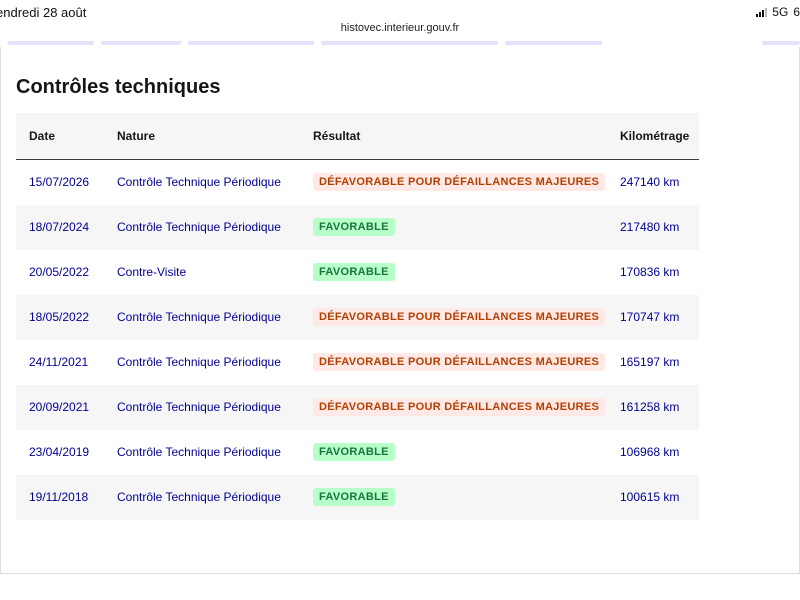 This screenshot has width=800, height=600. I want to click on row-date: 20/09/2021, so click(59, 407).